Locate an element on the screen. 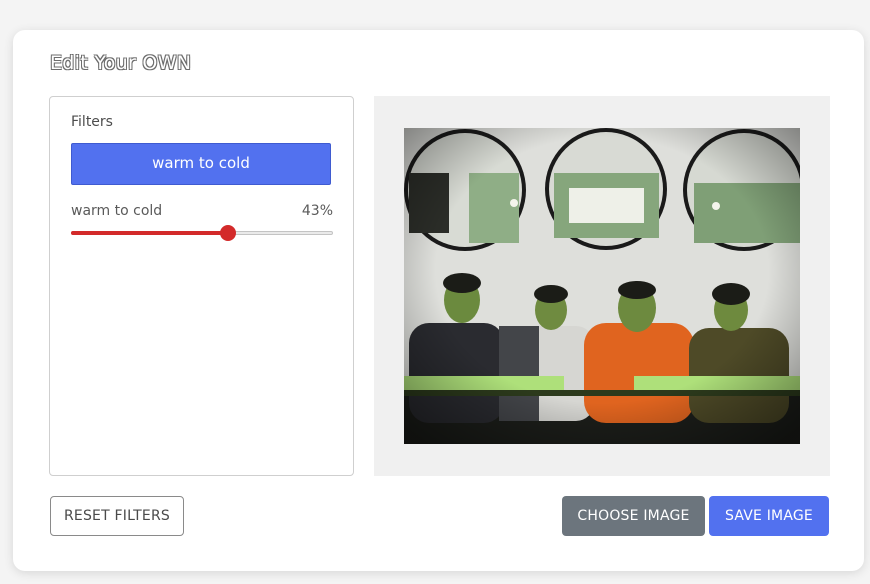 This screenshot has height=584, width=870. filter-slider is located at coordinates (202, 233).